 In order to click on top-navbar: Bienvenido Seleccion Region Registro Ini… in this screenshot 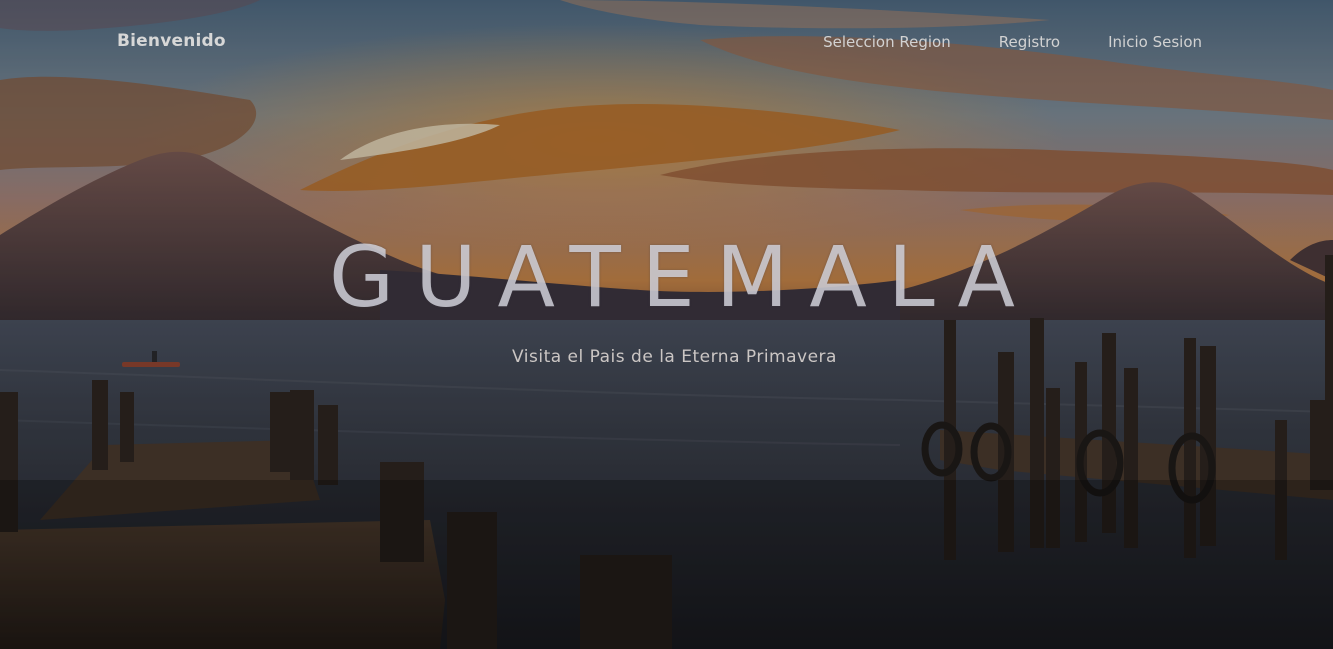, I will do `click(666, 42)`.